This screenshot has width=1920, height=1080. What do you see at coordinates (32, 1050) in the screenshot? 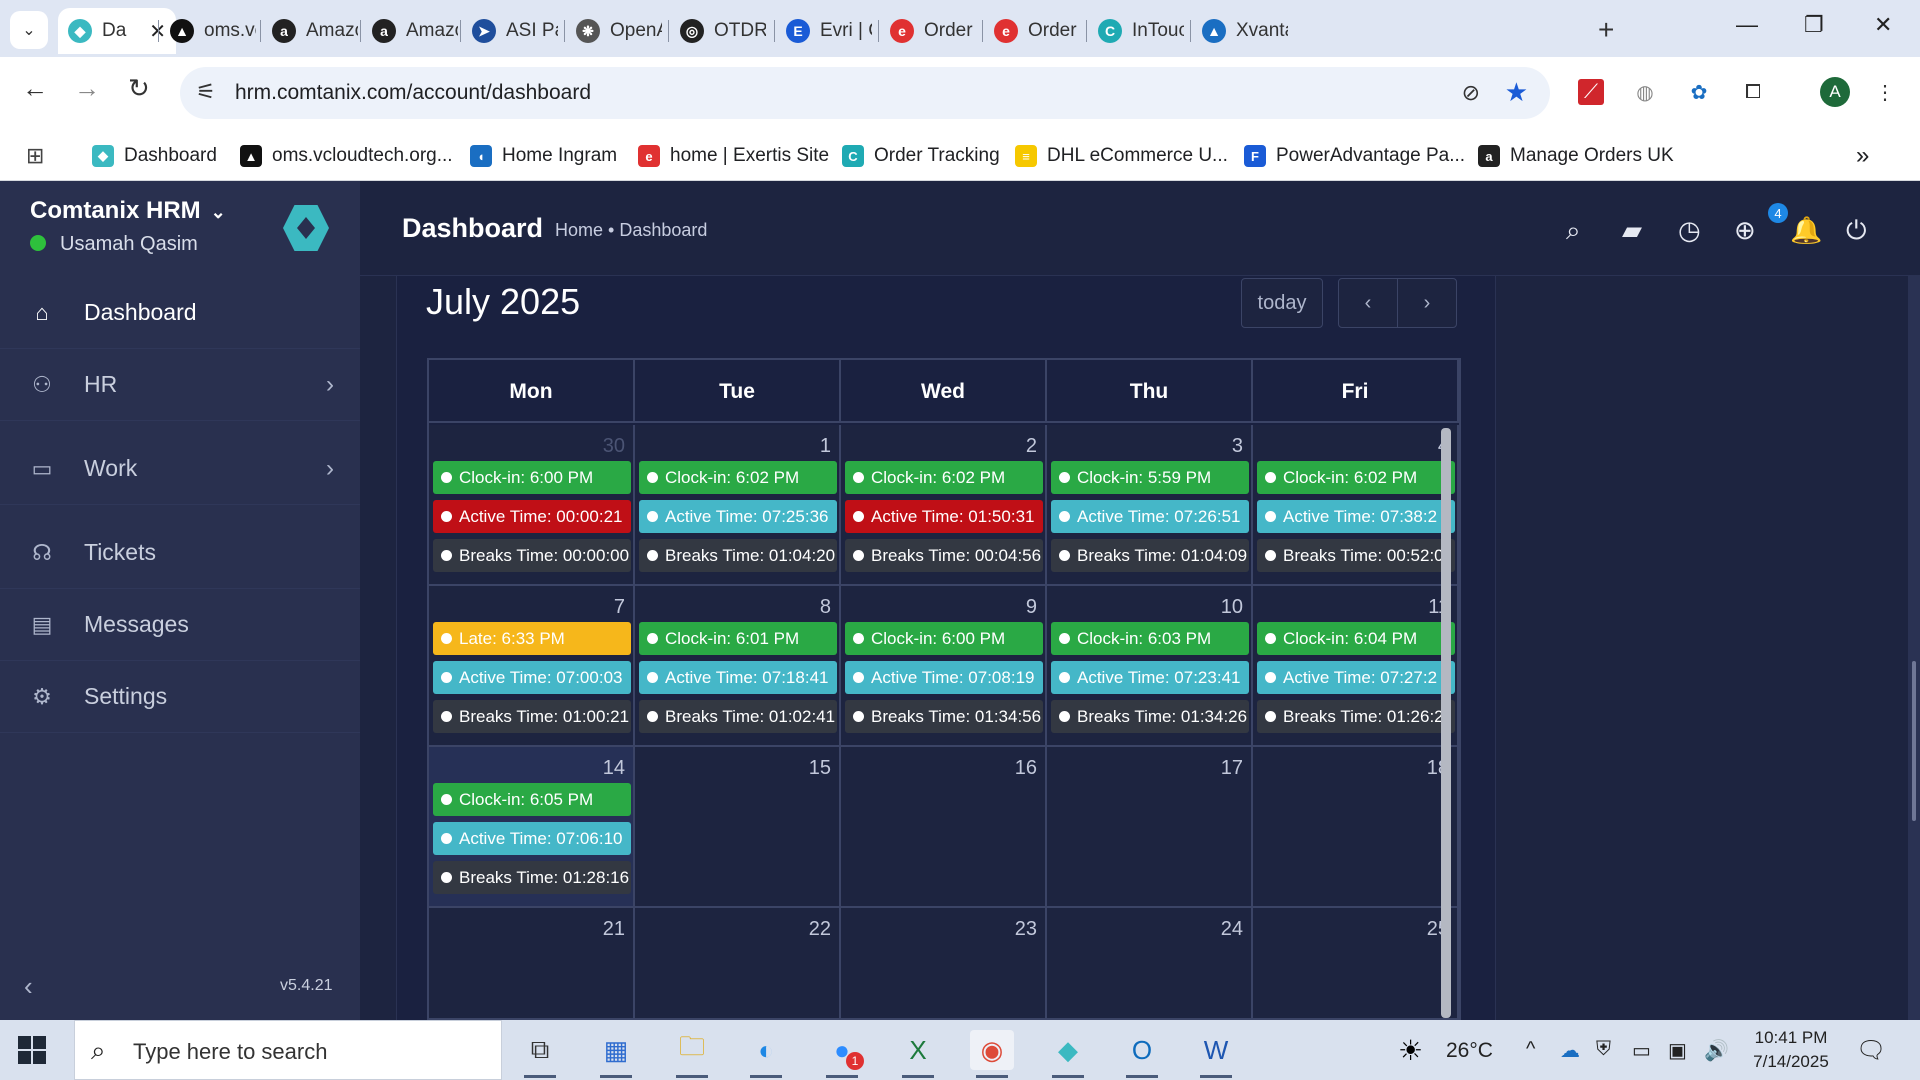
I see `windows-start-icon` at bounding box center [32, 1050].